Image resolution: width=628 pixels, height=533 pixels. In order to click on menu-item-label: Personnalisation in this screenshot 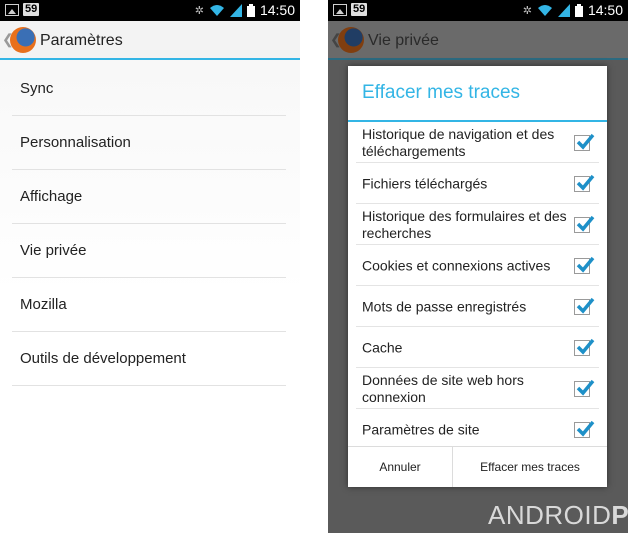, I will do `click(75, 142)`.